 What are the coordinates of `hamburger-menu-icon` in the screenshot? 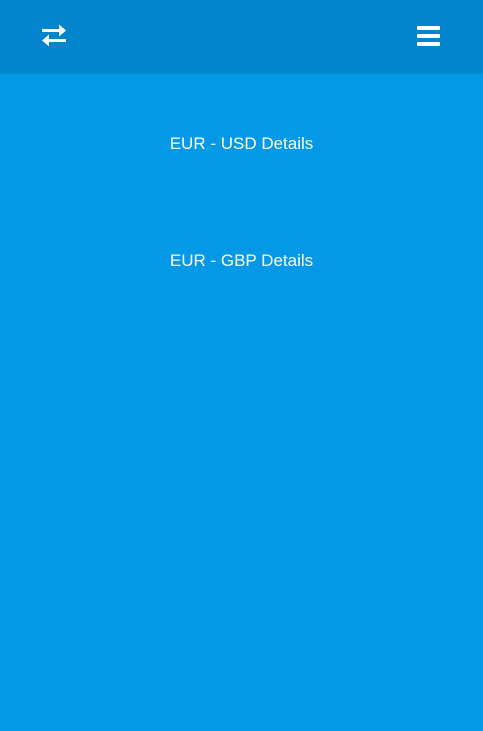 It's located at (428, 36).